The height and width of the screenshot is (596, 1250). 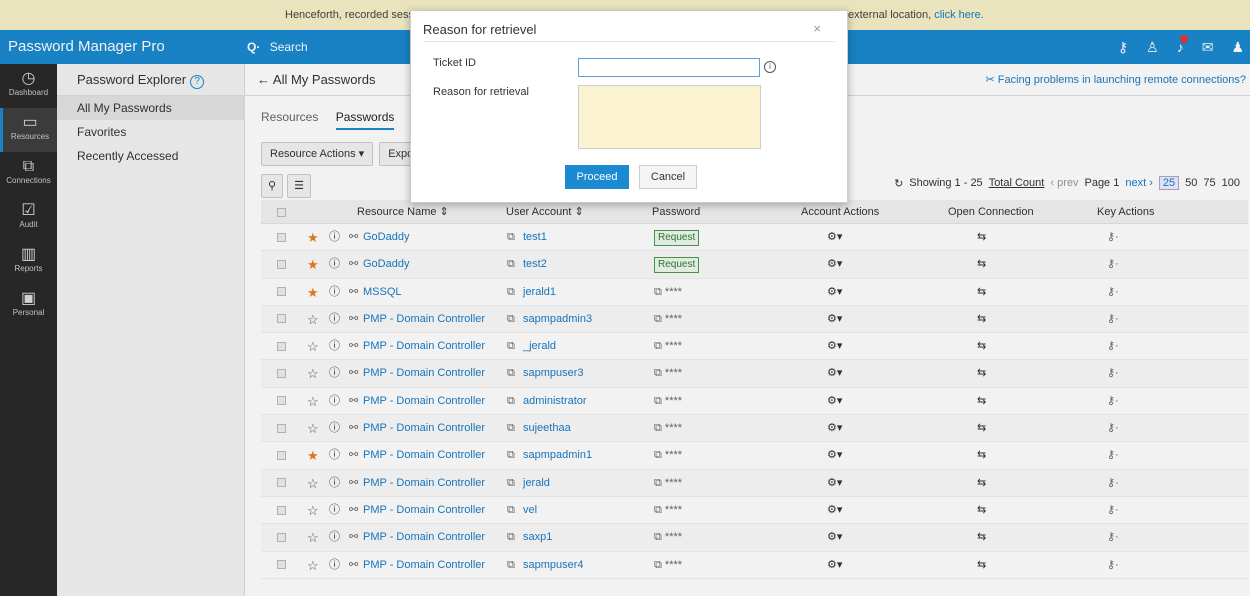 What do you see at coordinates (770, 67) in the screenshot?
I see `info-icon: i` at bounding box center [770, 67].